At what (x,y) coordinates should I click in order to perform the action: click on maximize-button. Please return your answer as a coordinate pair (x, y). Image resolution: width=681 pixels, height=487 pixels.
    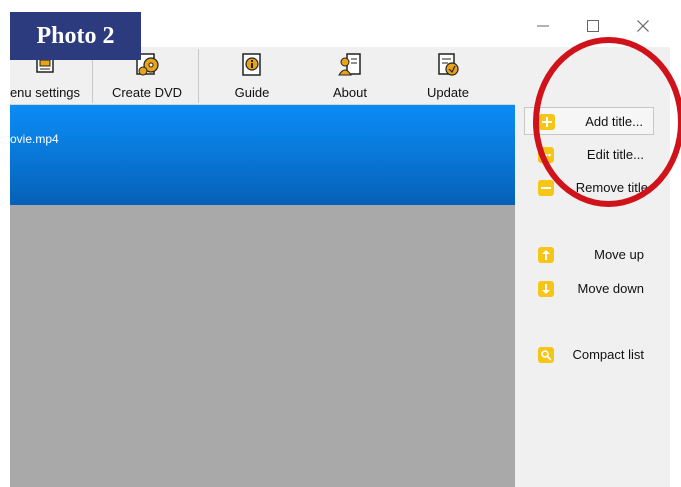
    Looking at the image, I should click on (593, 26).